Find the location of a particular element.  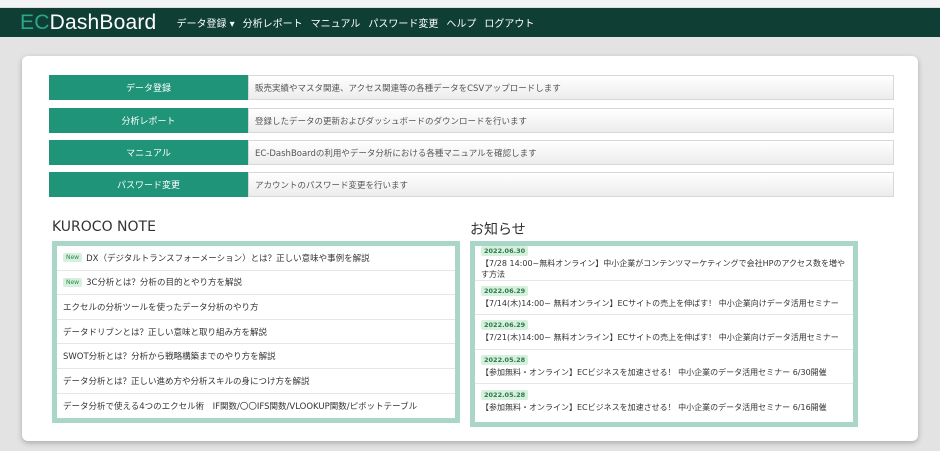

feature-button: パスワード変更 is located at coordinates (148, 184).